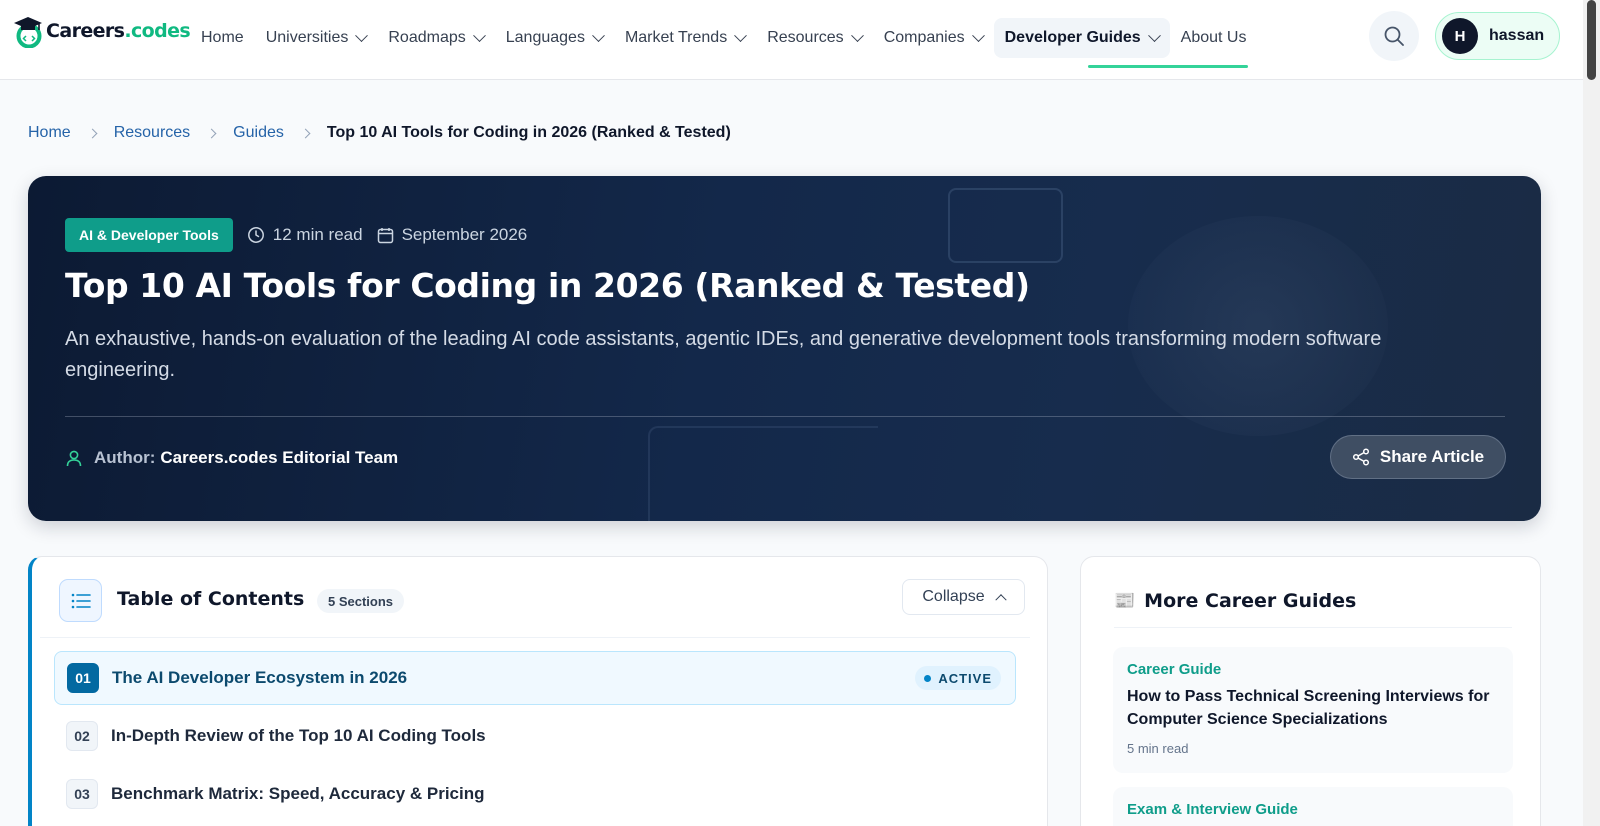 The height and width of the screenshot is (826, 1600). What do you see at coordinates (1125, 601) in the screenshot?
I see `newspaper-icon: 📰` at bounding box center [1125, 601].